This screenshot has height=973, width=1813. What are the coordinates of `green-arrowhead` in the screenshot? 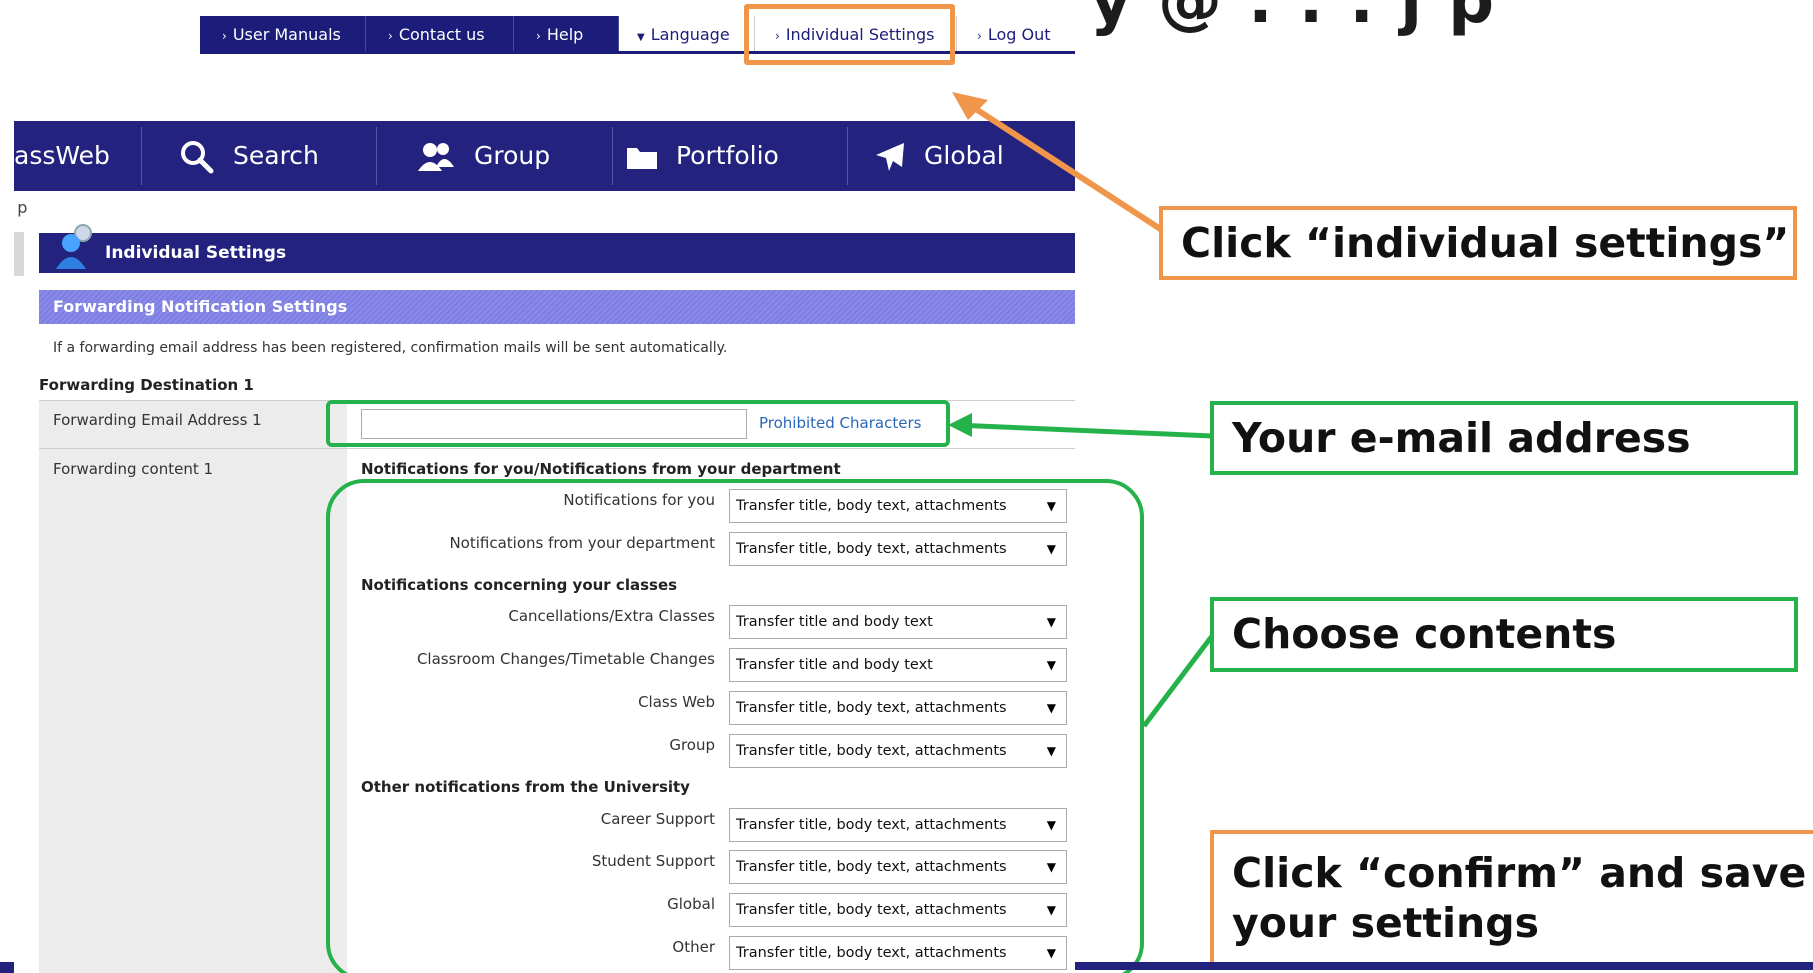 It's located at (960, 425).